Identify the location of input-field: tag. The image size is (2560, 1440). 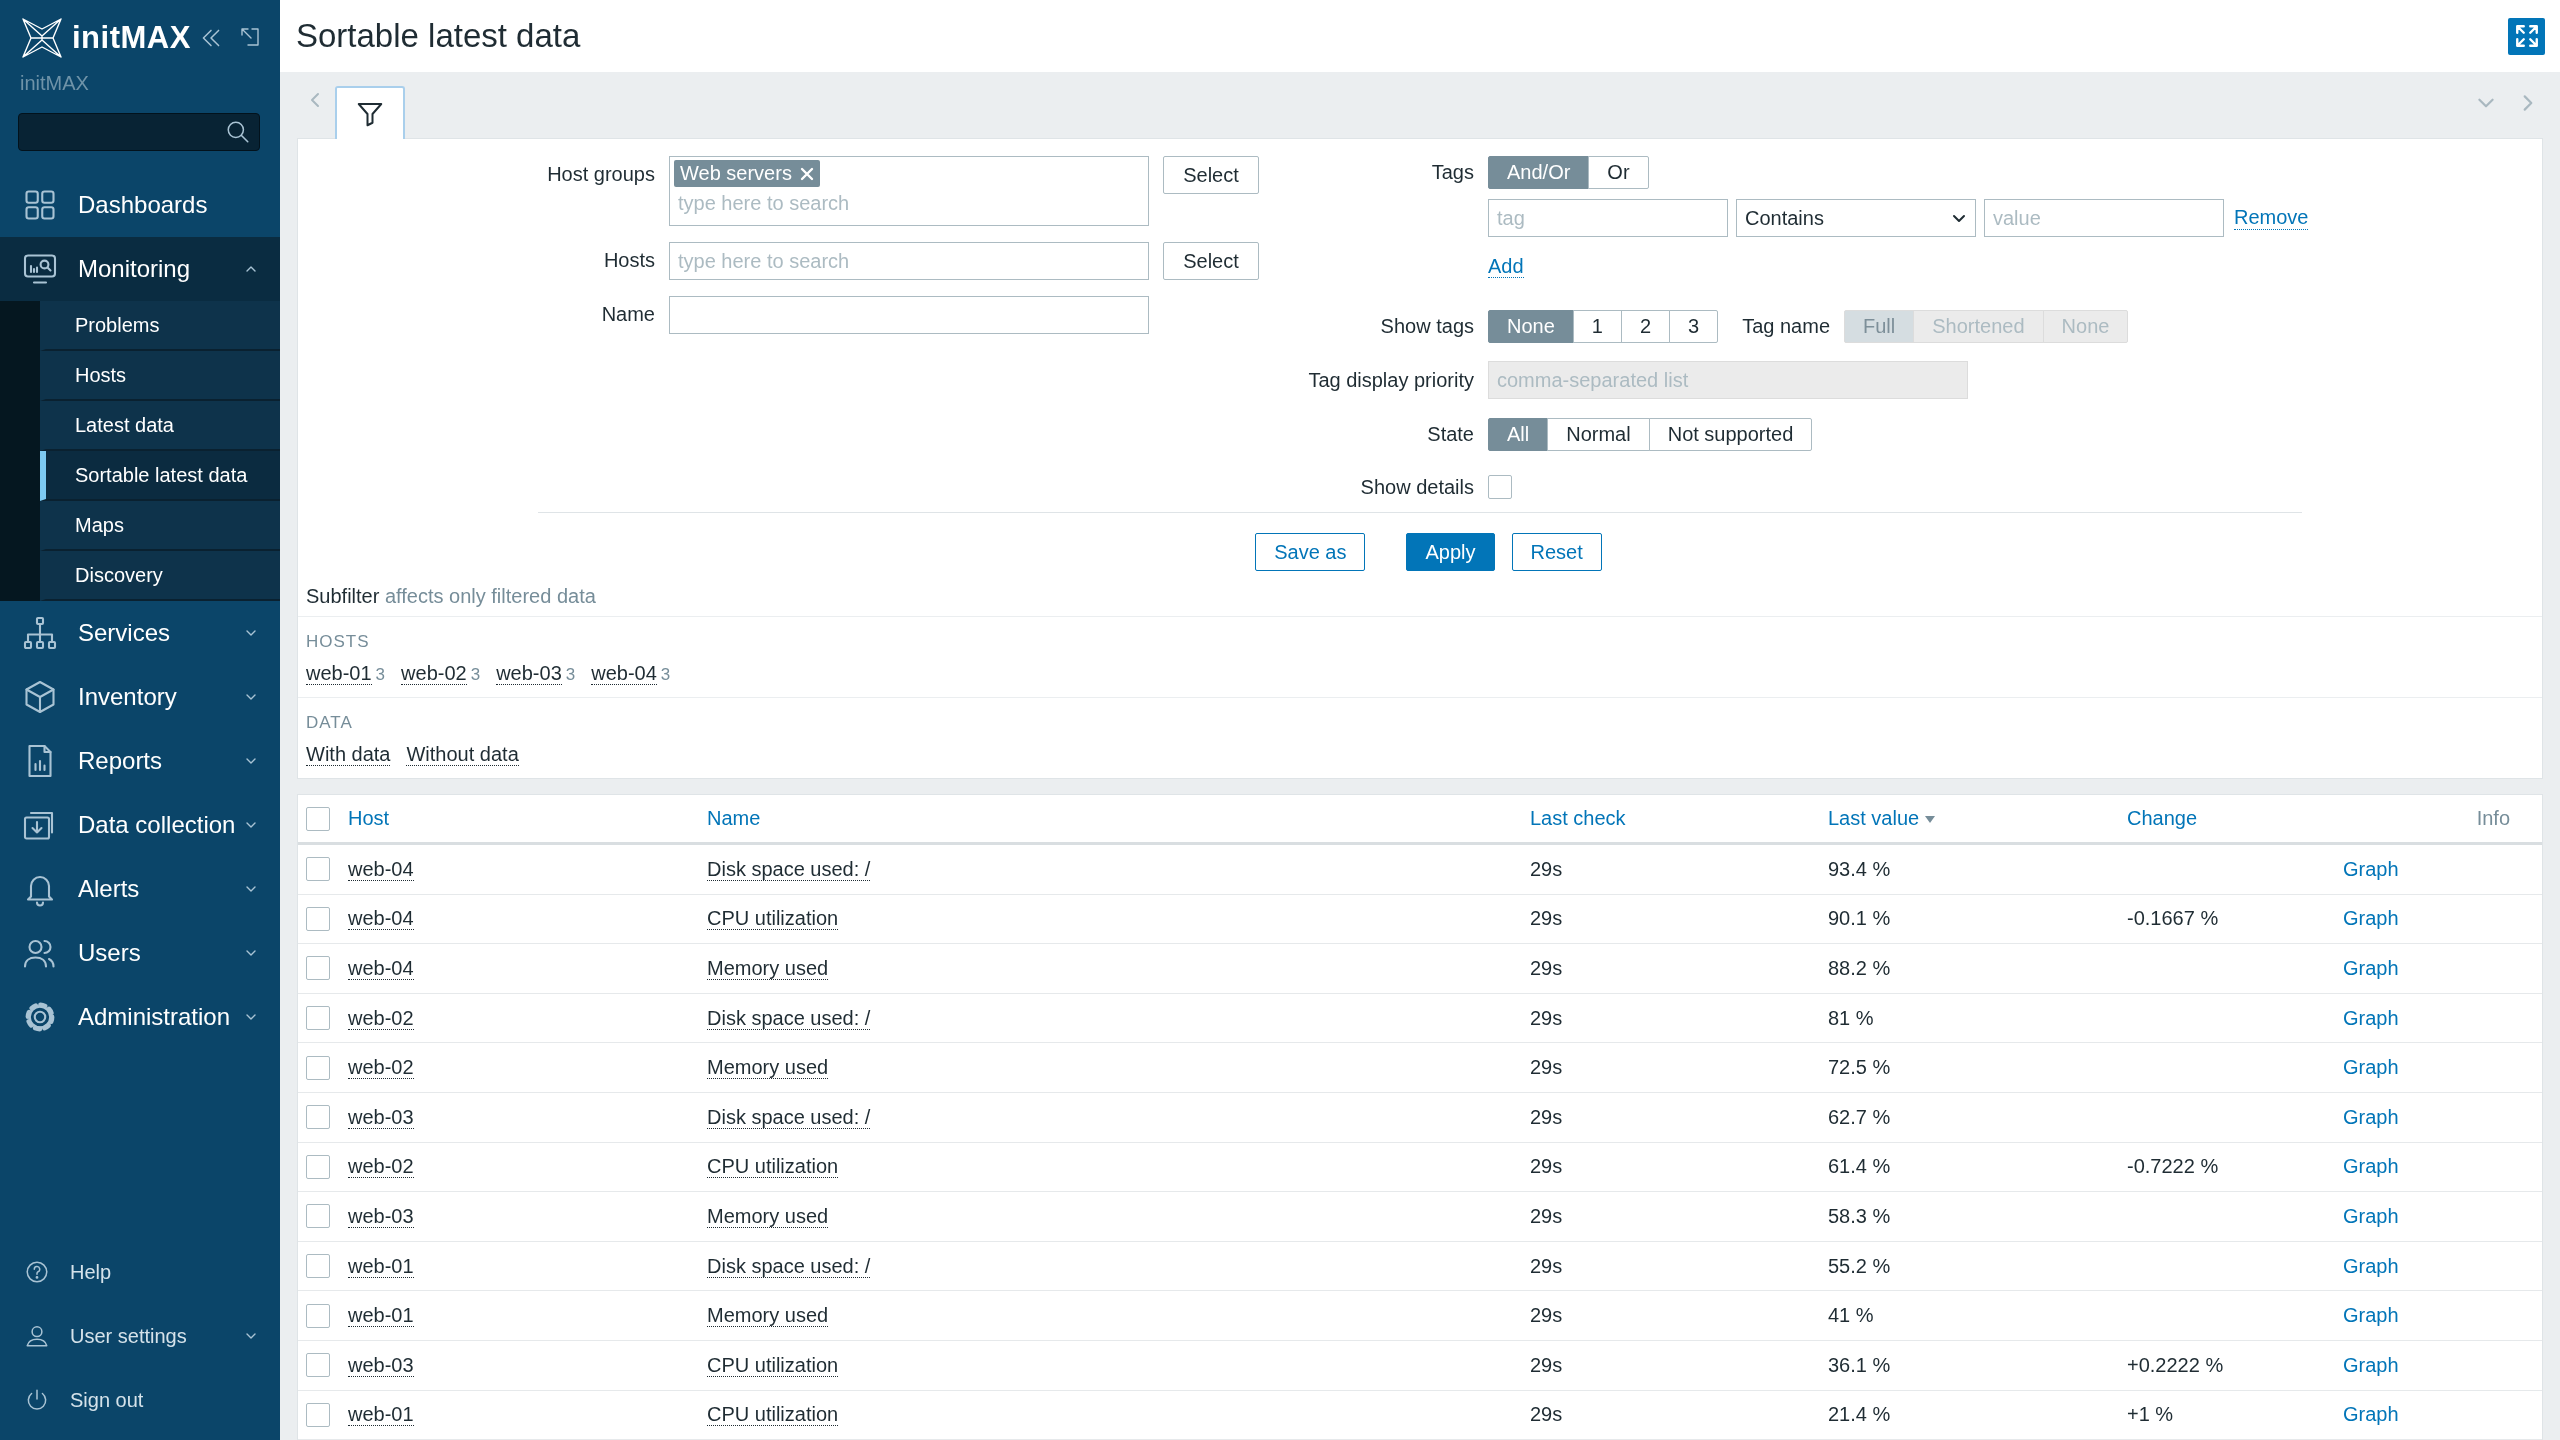
(1608, 218).